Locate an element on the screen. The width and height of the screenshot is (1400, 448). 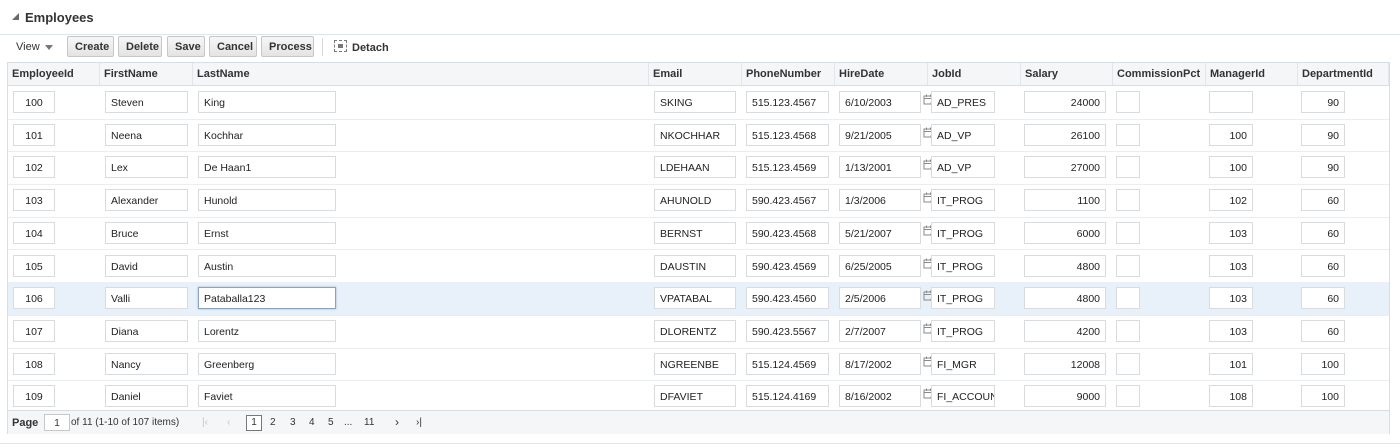
cell-hire: 1/13/2001 is located at coordinates (880, 167).